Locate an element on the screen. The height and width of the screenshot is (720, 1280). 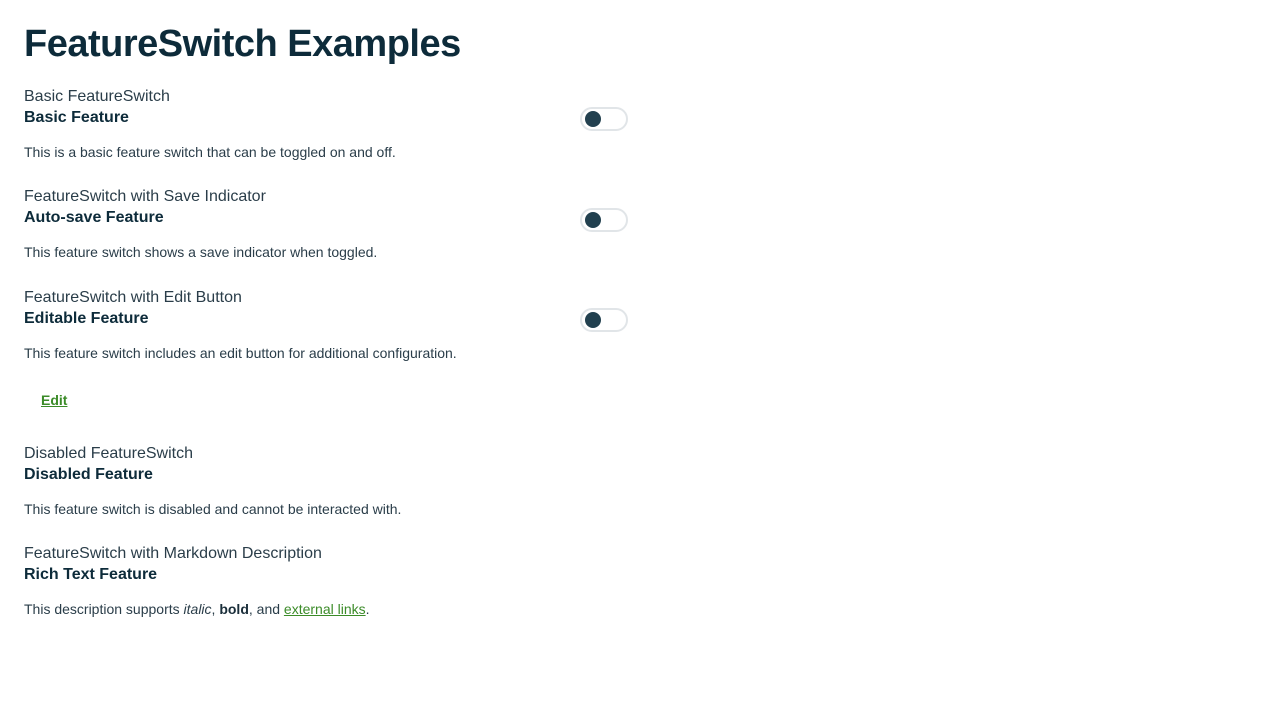
feature-row: Rich Text Feature is located at coordinates (326, 575).